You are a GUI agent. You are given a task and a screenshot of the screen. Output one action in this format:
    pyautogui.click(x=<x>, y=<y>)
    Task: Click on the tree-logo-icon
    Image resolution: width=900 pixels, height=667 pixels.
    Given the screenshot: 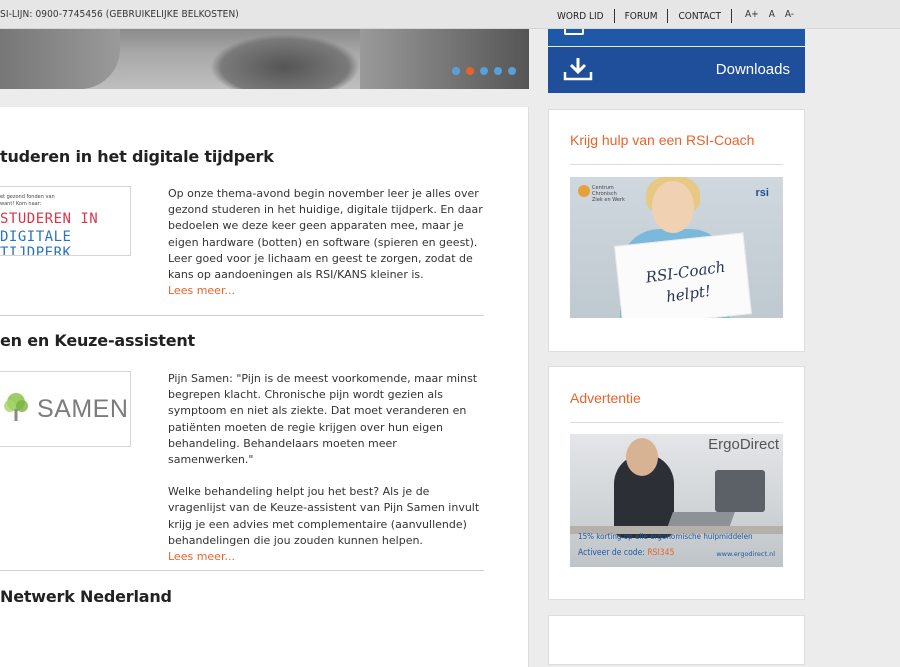 What is the action you would take?
    pyautogui.click(x=16, y=407)
    